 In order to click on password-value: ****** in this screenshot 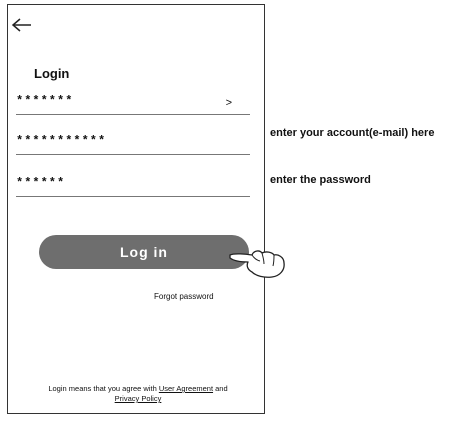, I will do `click(41, 183)`.